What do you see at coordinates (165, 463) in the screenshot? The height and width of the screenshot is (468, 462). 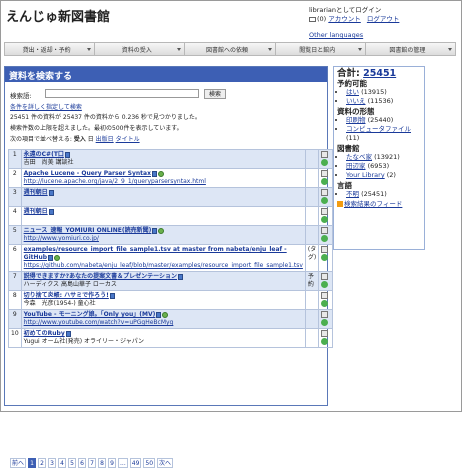 I see `pager-item: 次へ` at bounding box center [165, 463].